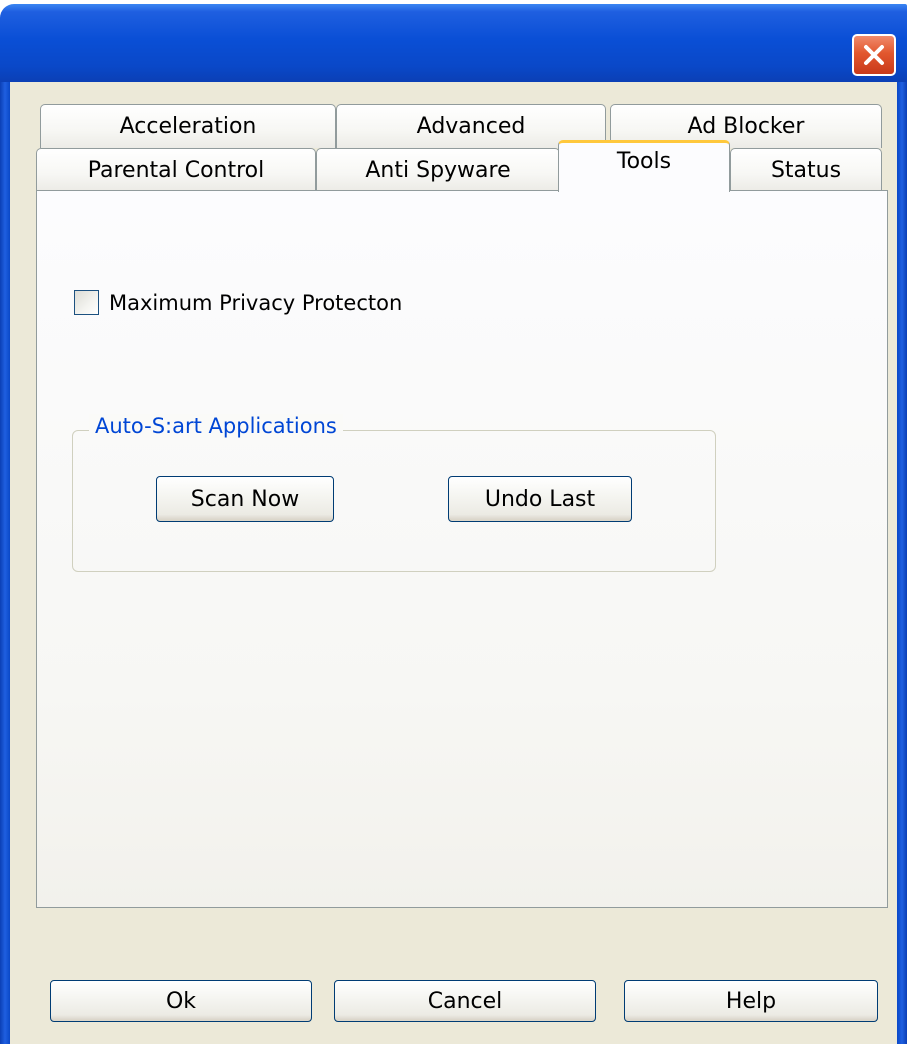 Image resolution: width=907 pixels, height=1044 pixels. What do you see at coordinates (255, 303) in the screenshot?
I see `privacy-checkbox-label: Maximum Privacy Protecton` at bounding box center [255, 303].